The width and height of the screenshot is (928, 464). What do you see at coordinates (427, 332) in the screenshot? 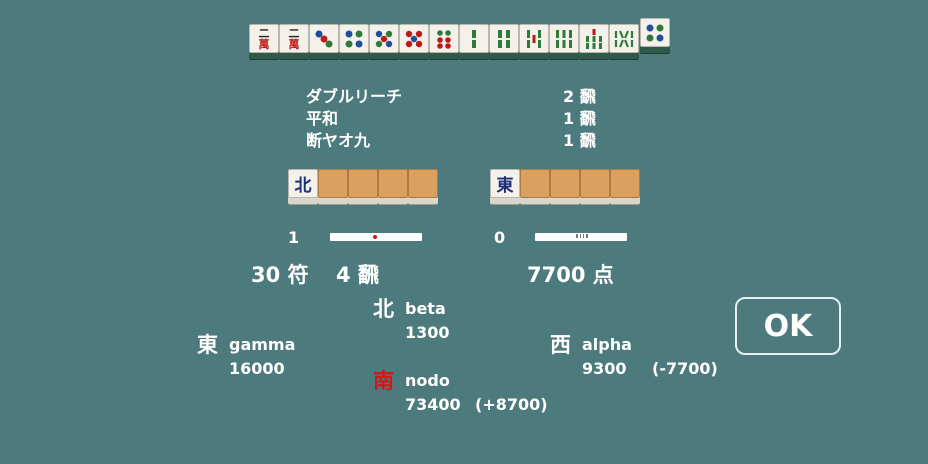
I see `north-player-score: 1300` at bounding box center [427, 332].